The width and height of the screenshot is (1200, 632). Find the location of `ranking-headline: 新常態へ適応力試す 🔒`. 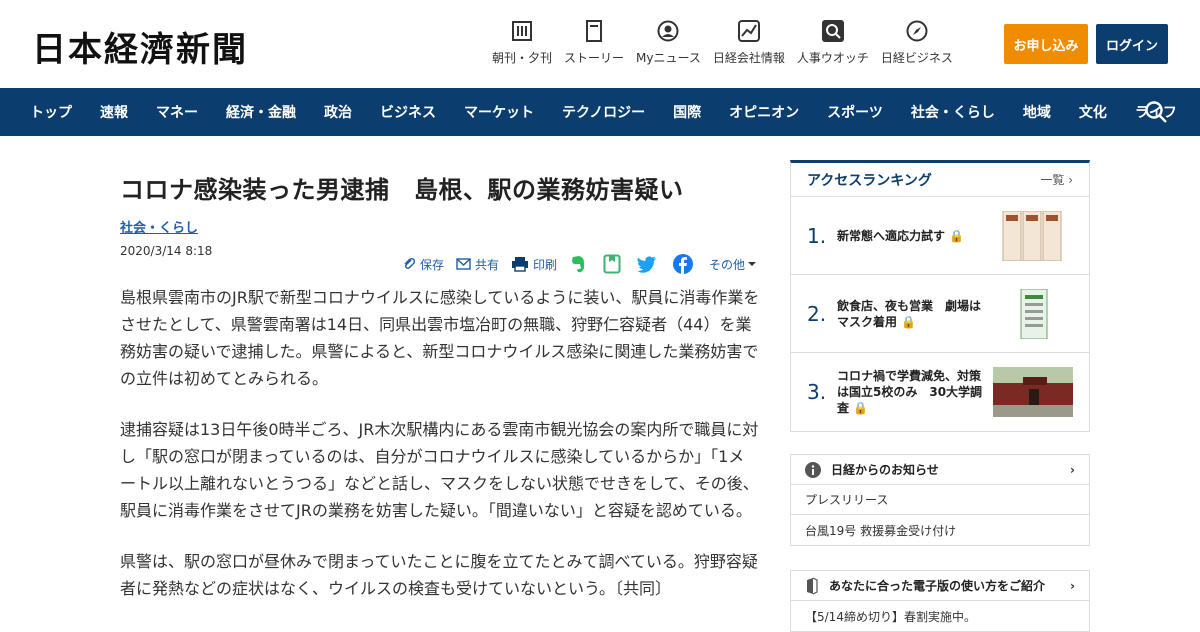

ranking-headline: 新常態へ適応力試す 🔒 is located at coordinates (912, 236).